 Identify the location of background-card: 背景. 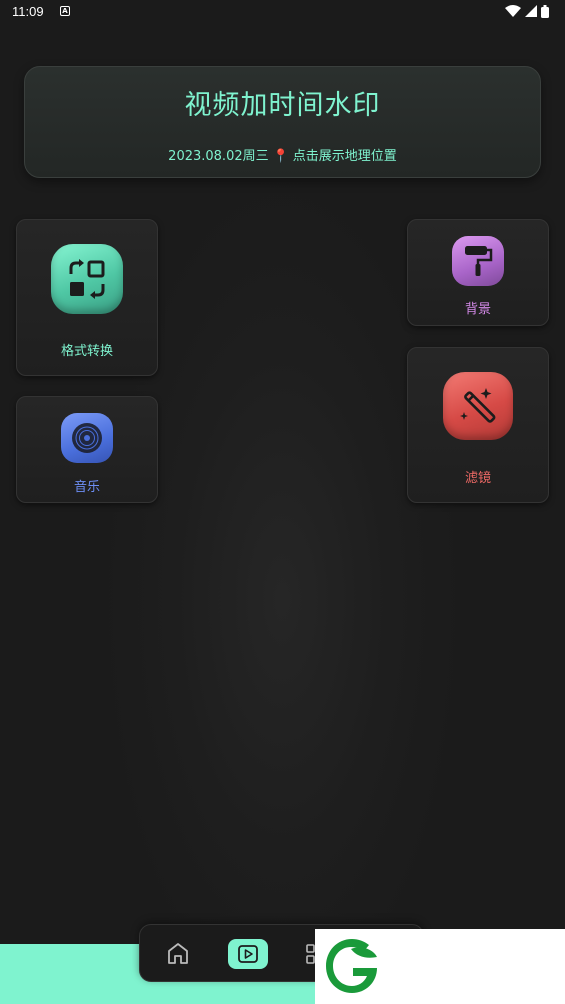
(478, 272).